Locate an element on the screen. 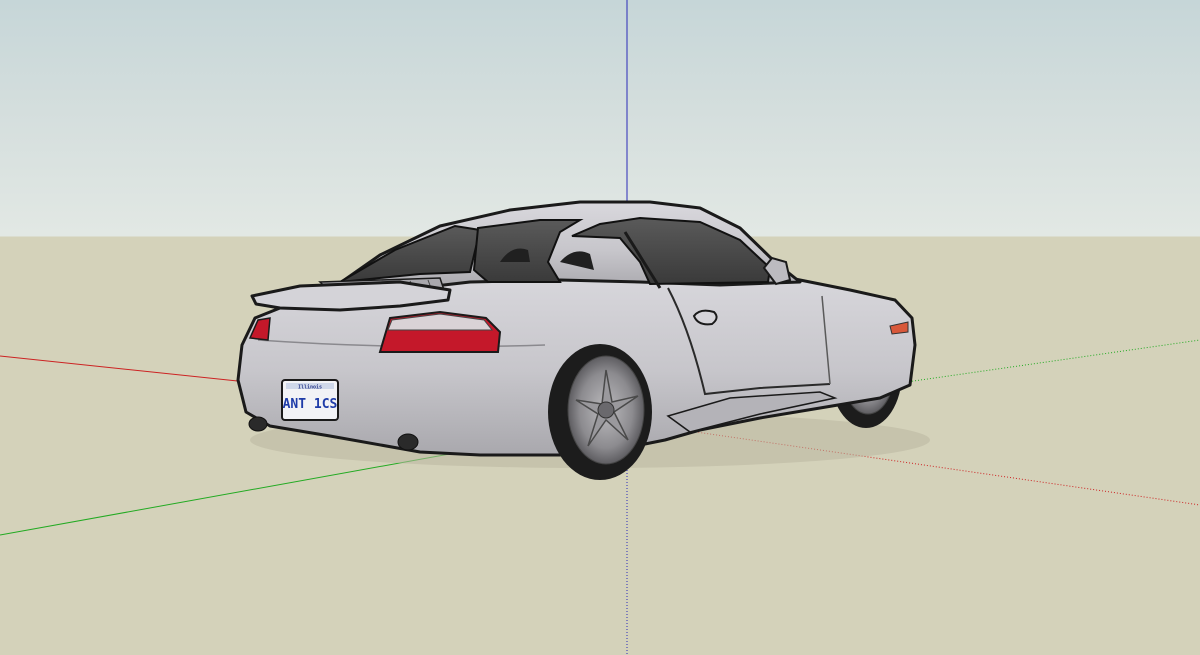 The width and height of the screenshot is (1200, 655). door-handle is located at coordinates (705, 317).